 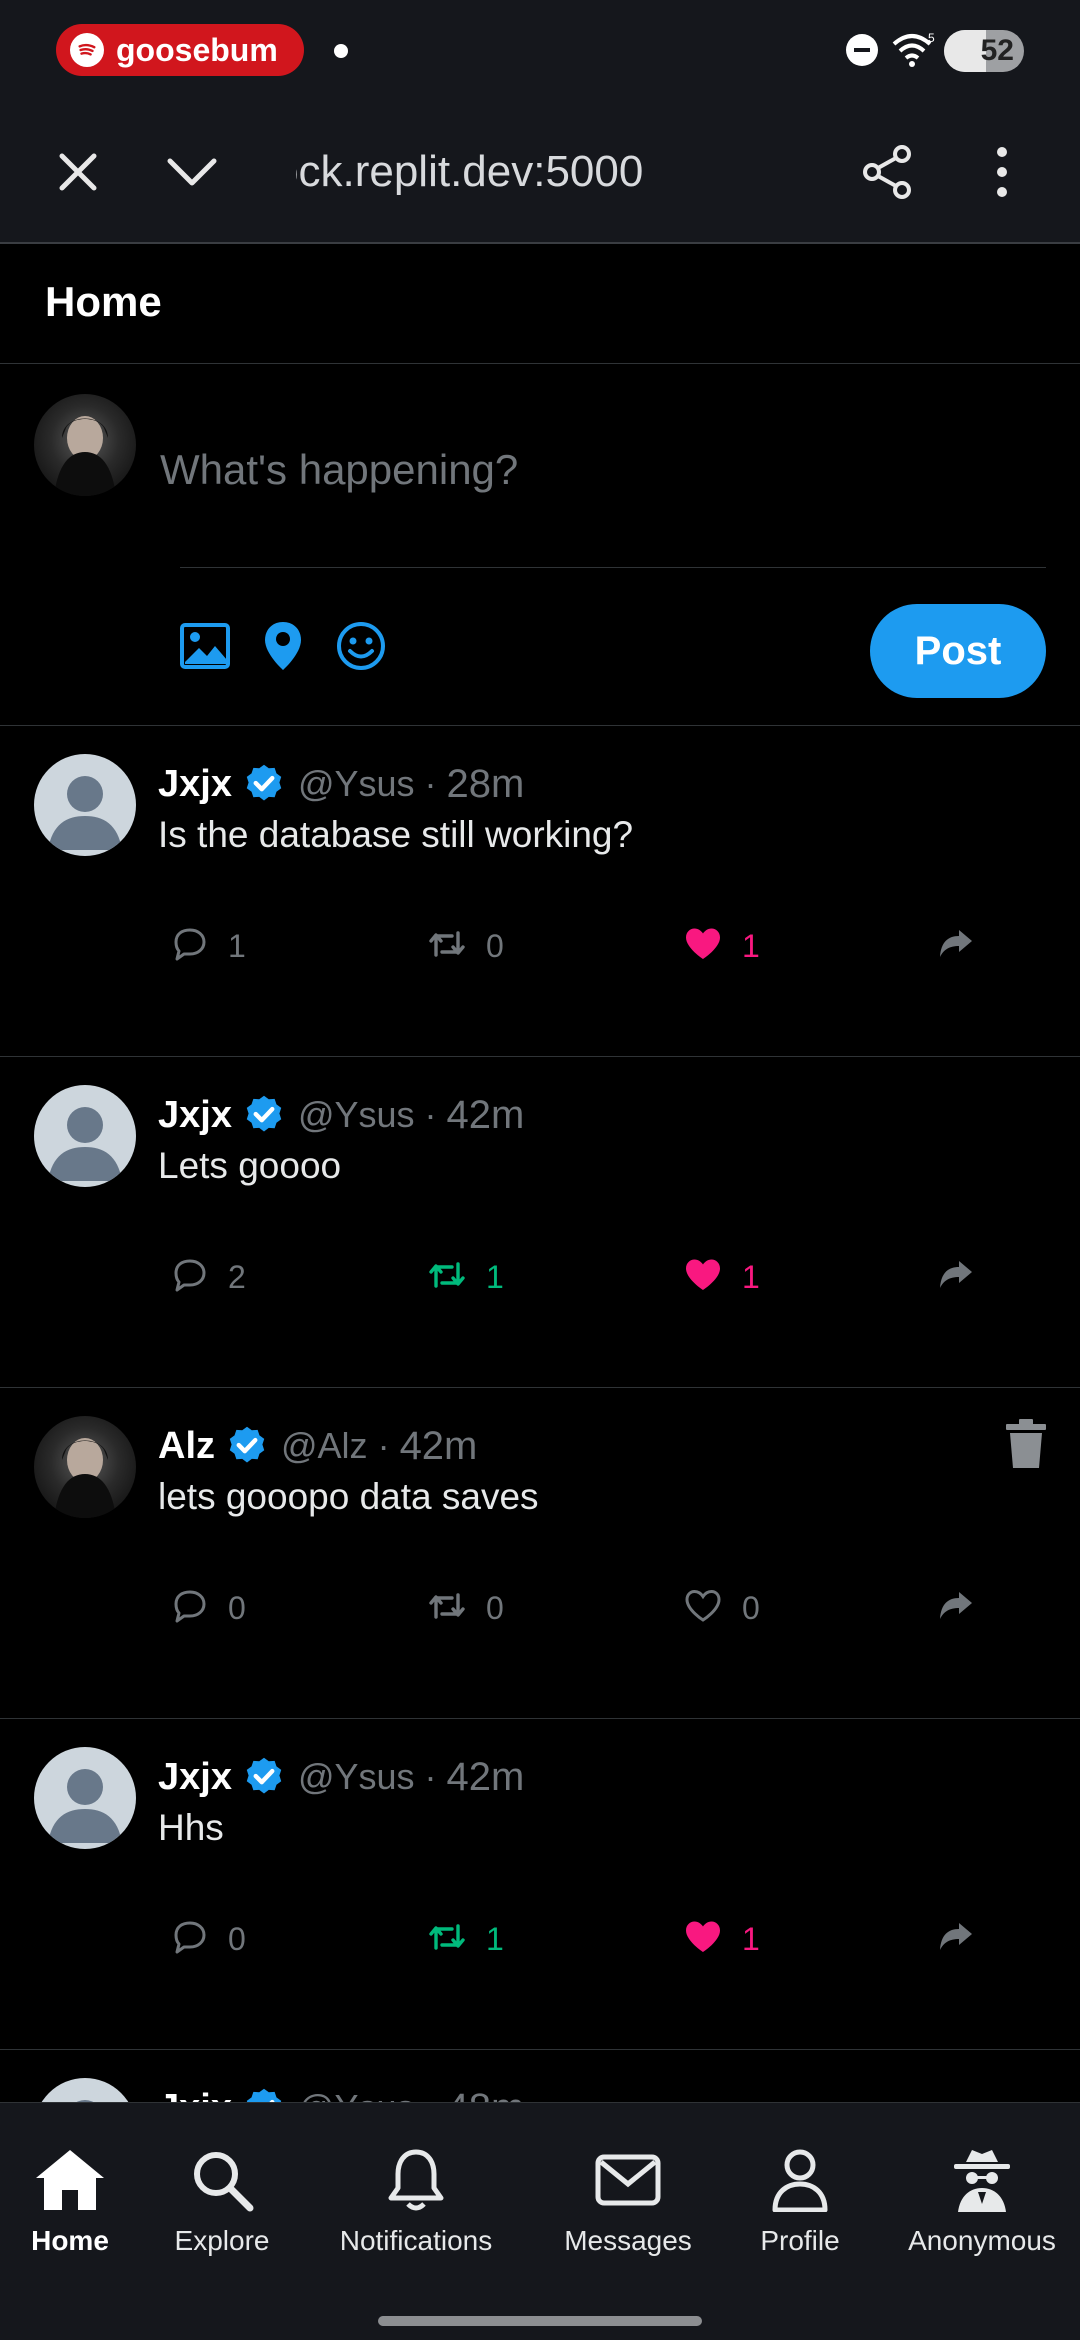 I want to click on like-button: 0, so click(x=722, y=1608).